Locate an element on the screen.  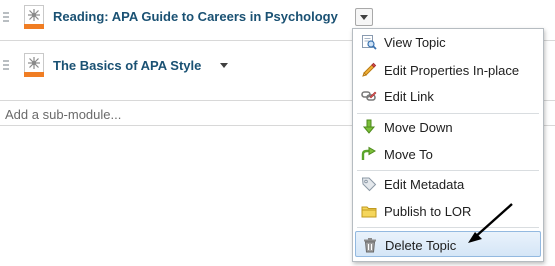
tag-icon is located at coordinates (369, 184).